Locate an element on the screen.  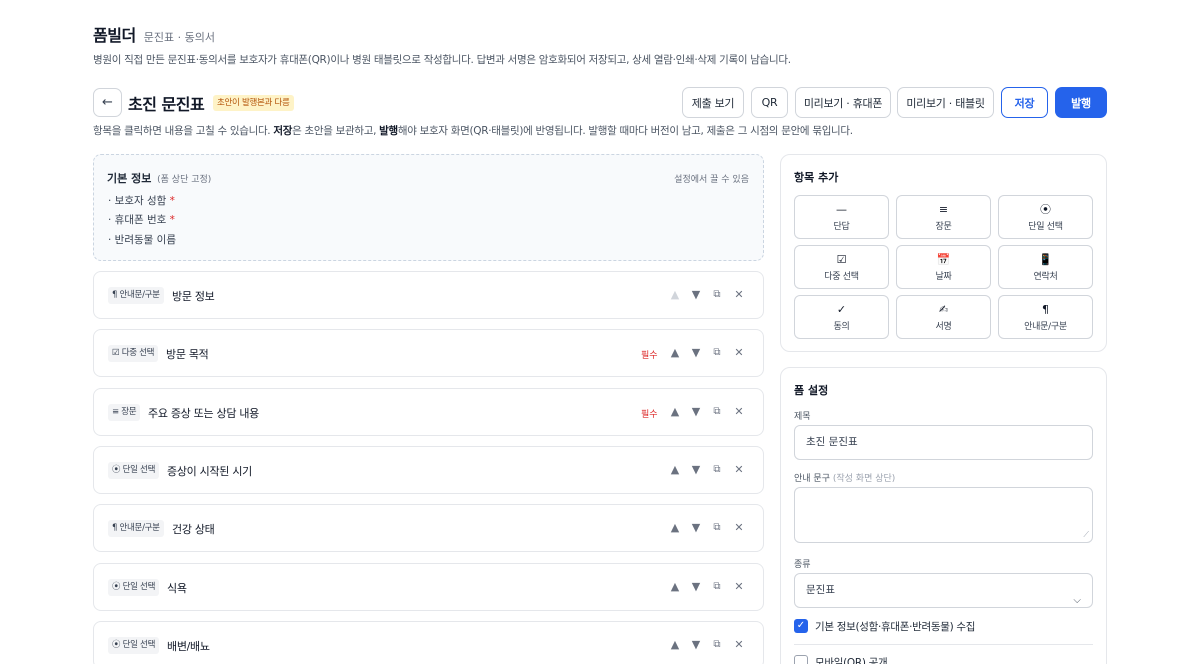
add-item-label: 동의 is located at coordinates (841, 327).